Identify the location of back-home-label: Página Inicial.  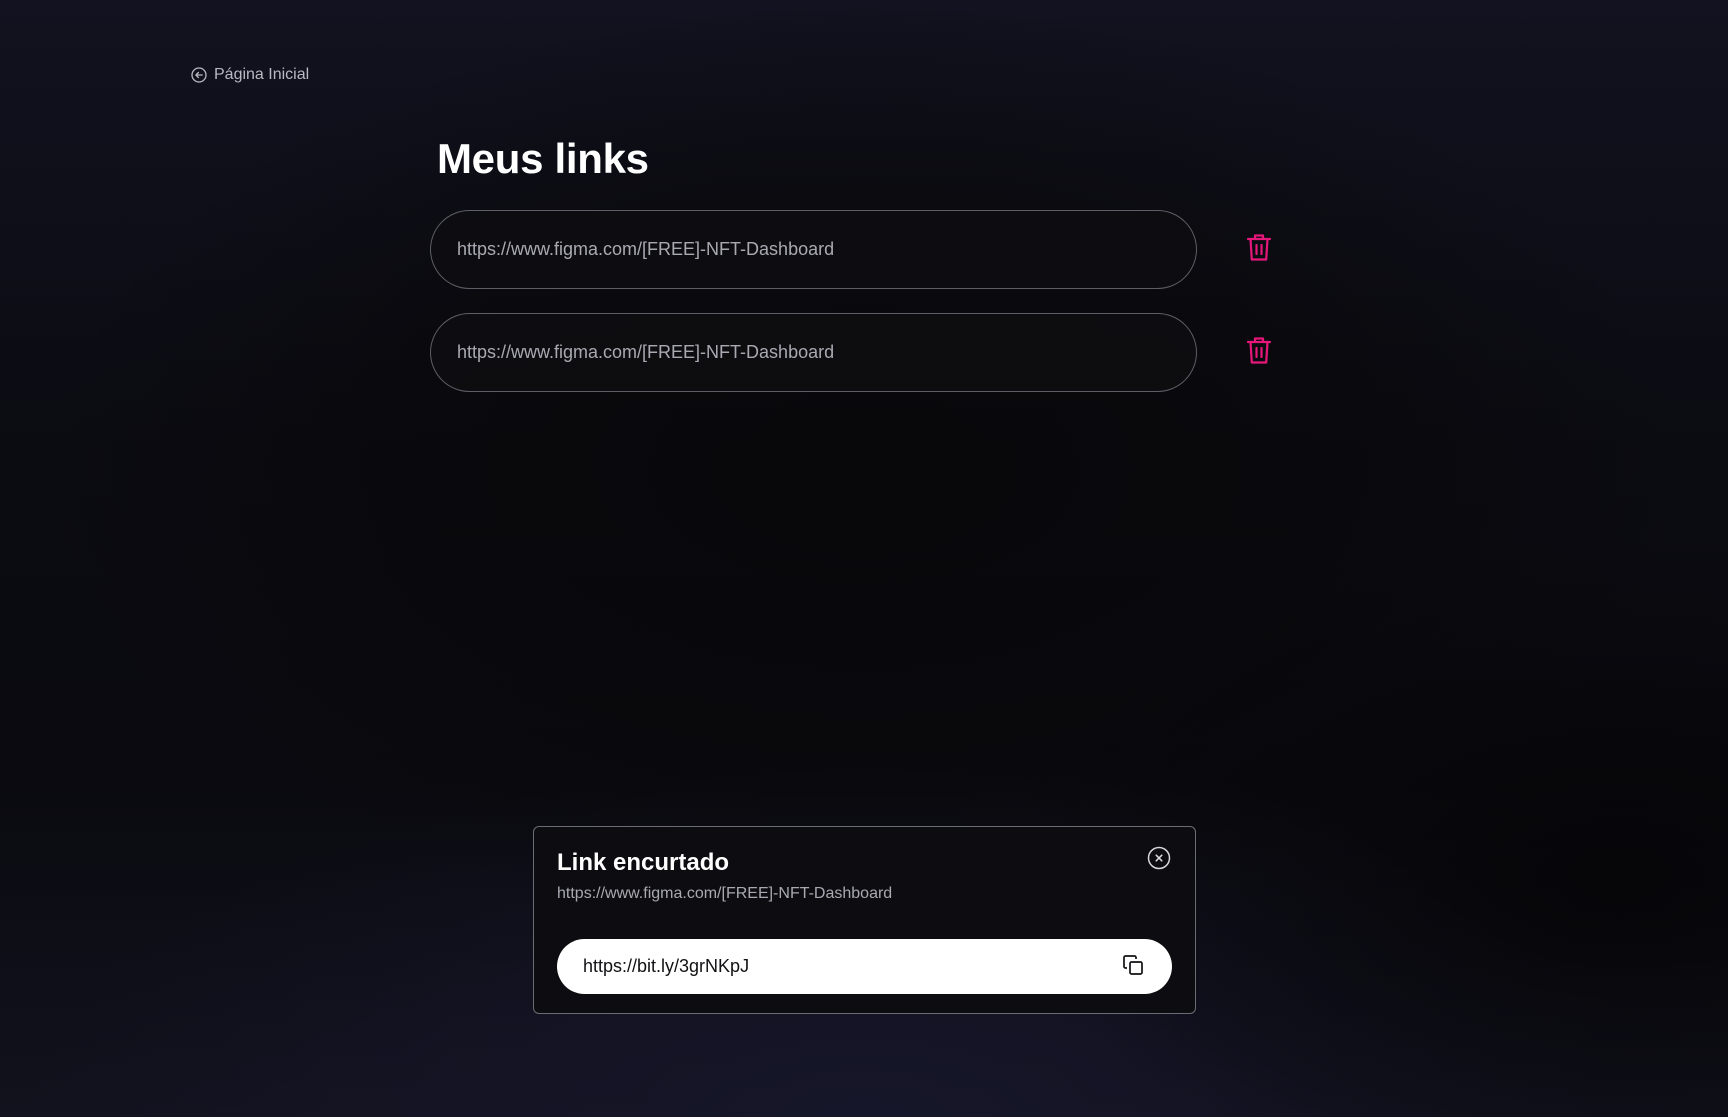
(262, 74).